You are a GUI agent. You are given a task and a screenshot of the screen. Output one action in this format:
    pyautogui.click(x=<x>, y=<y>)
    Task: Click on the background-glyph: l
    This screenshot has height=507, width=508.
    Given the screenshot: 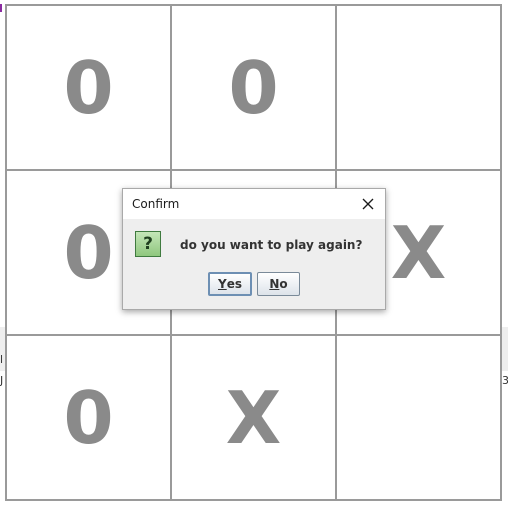 What is the action you would take?
    pyautogui.click(x=2, y=359)
    